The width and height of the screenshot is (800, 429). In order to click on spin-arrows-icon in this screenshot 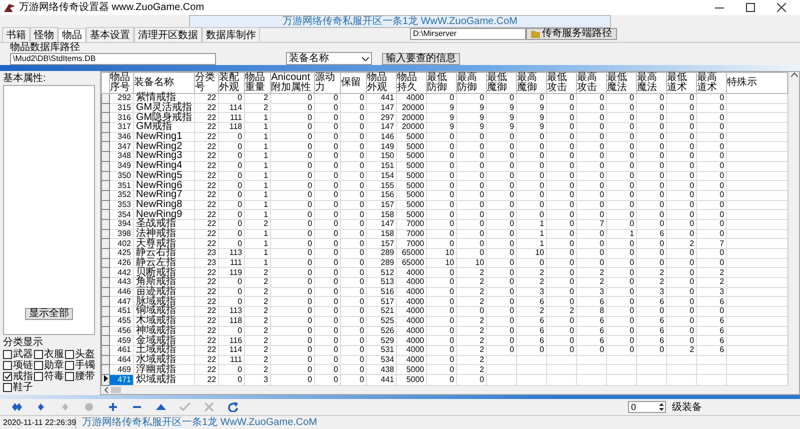, I will do `click(661, 407)`.